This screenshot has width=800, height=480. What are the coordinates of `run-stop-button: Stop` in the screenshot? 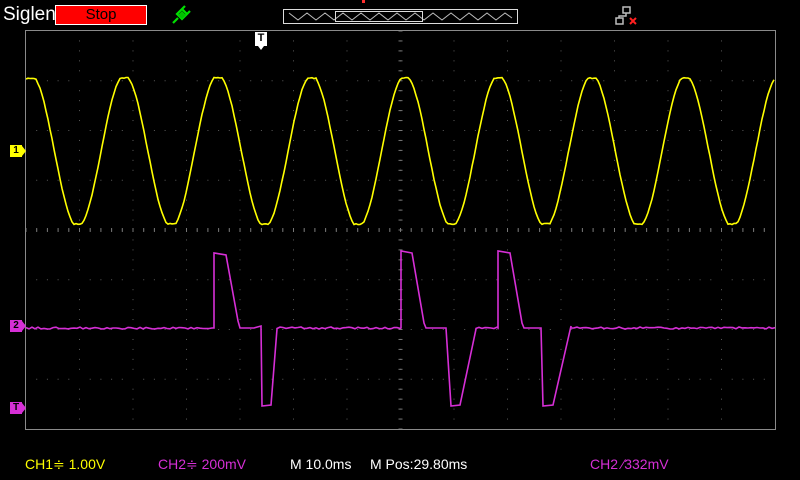 It's located at (101, 15).